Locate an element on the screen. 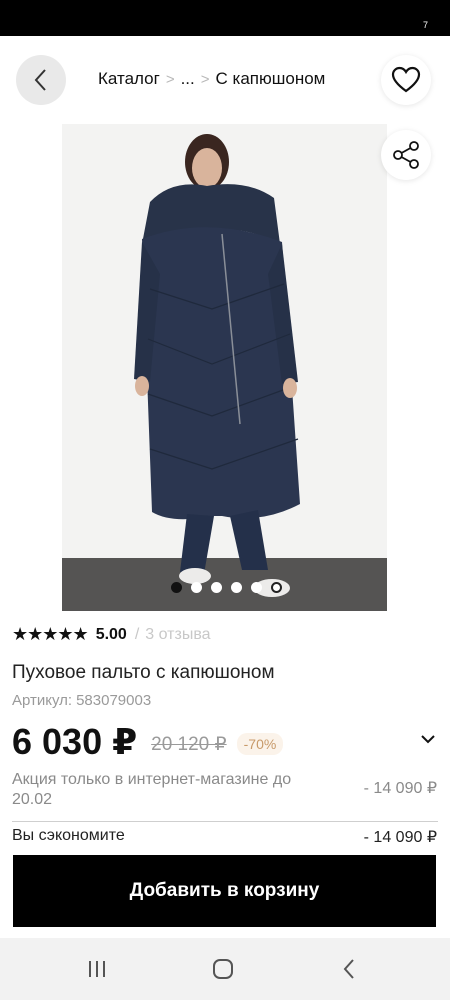  sku-value: 583079003 is located at coordinates (114, 700).